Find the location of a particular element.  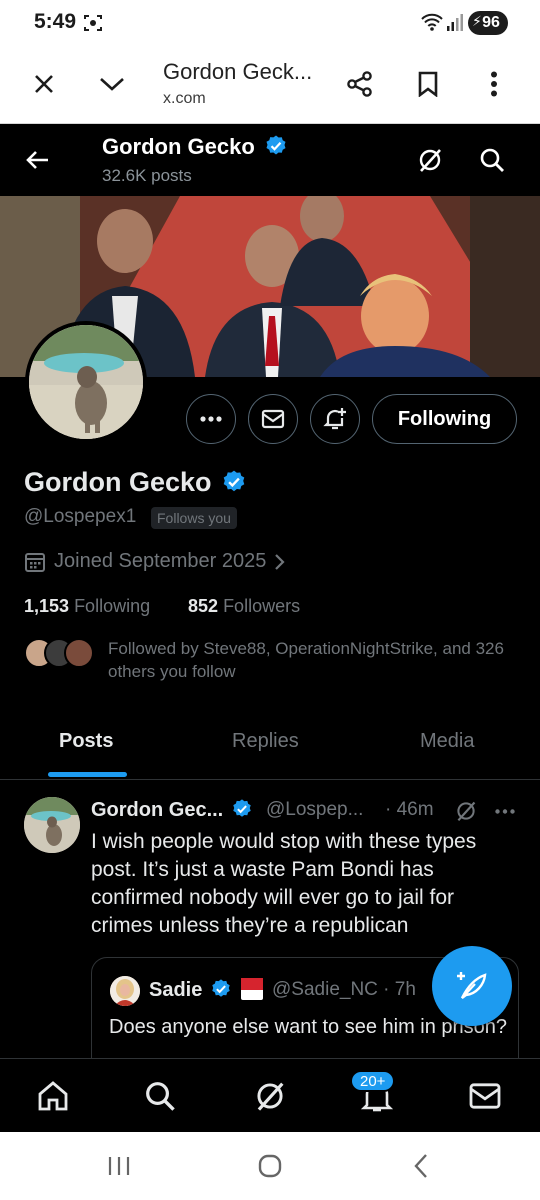

battery-indicator: ⚡ 96 is located at coordinates (488, 23).